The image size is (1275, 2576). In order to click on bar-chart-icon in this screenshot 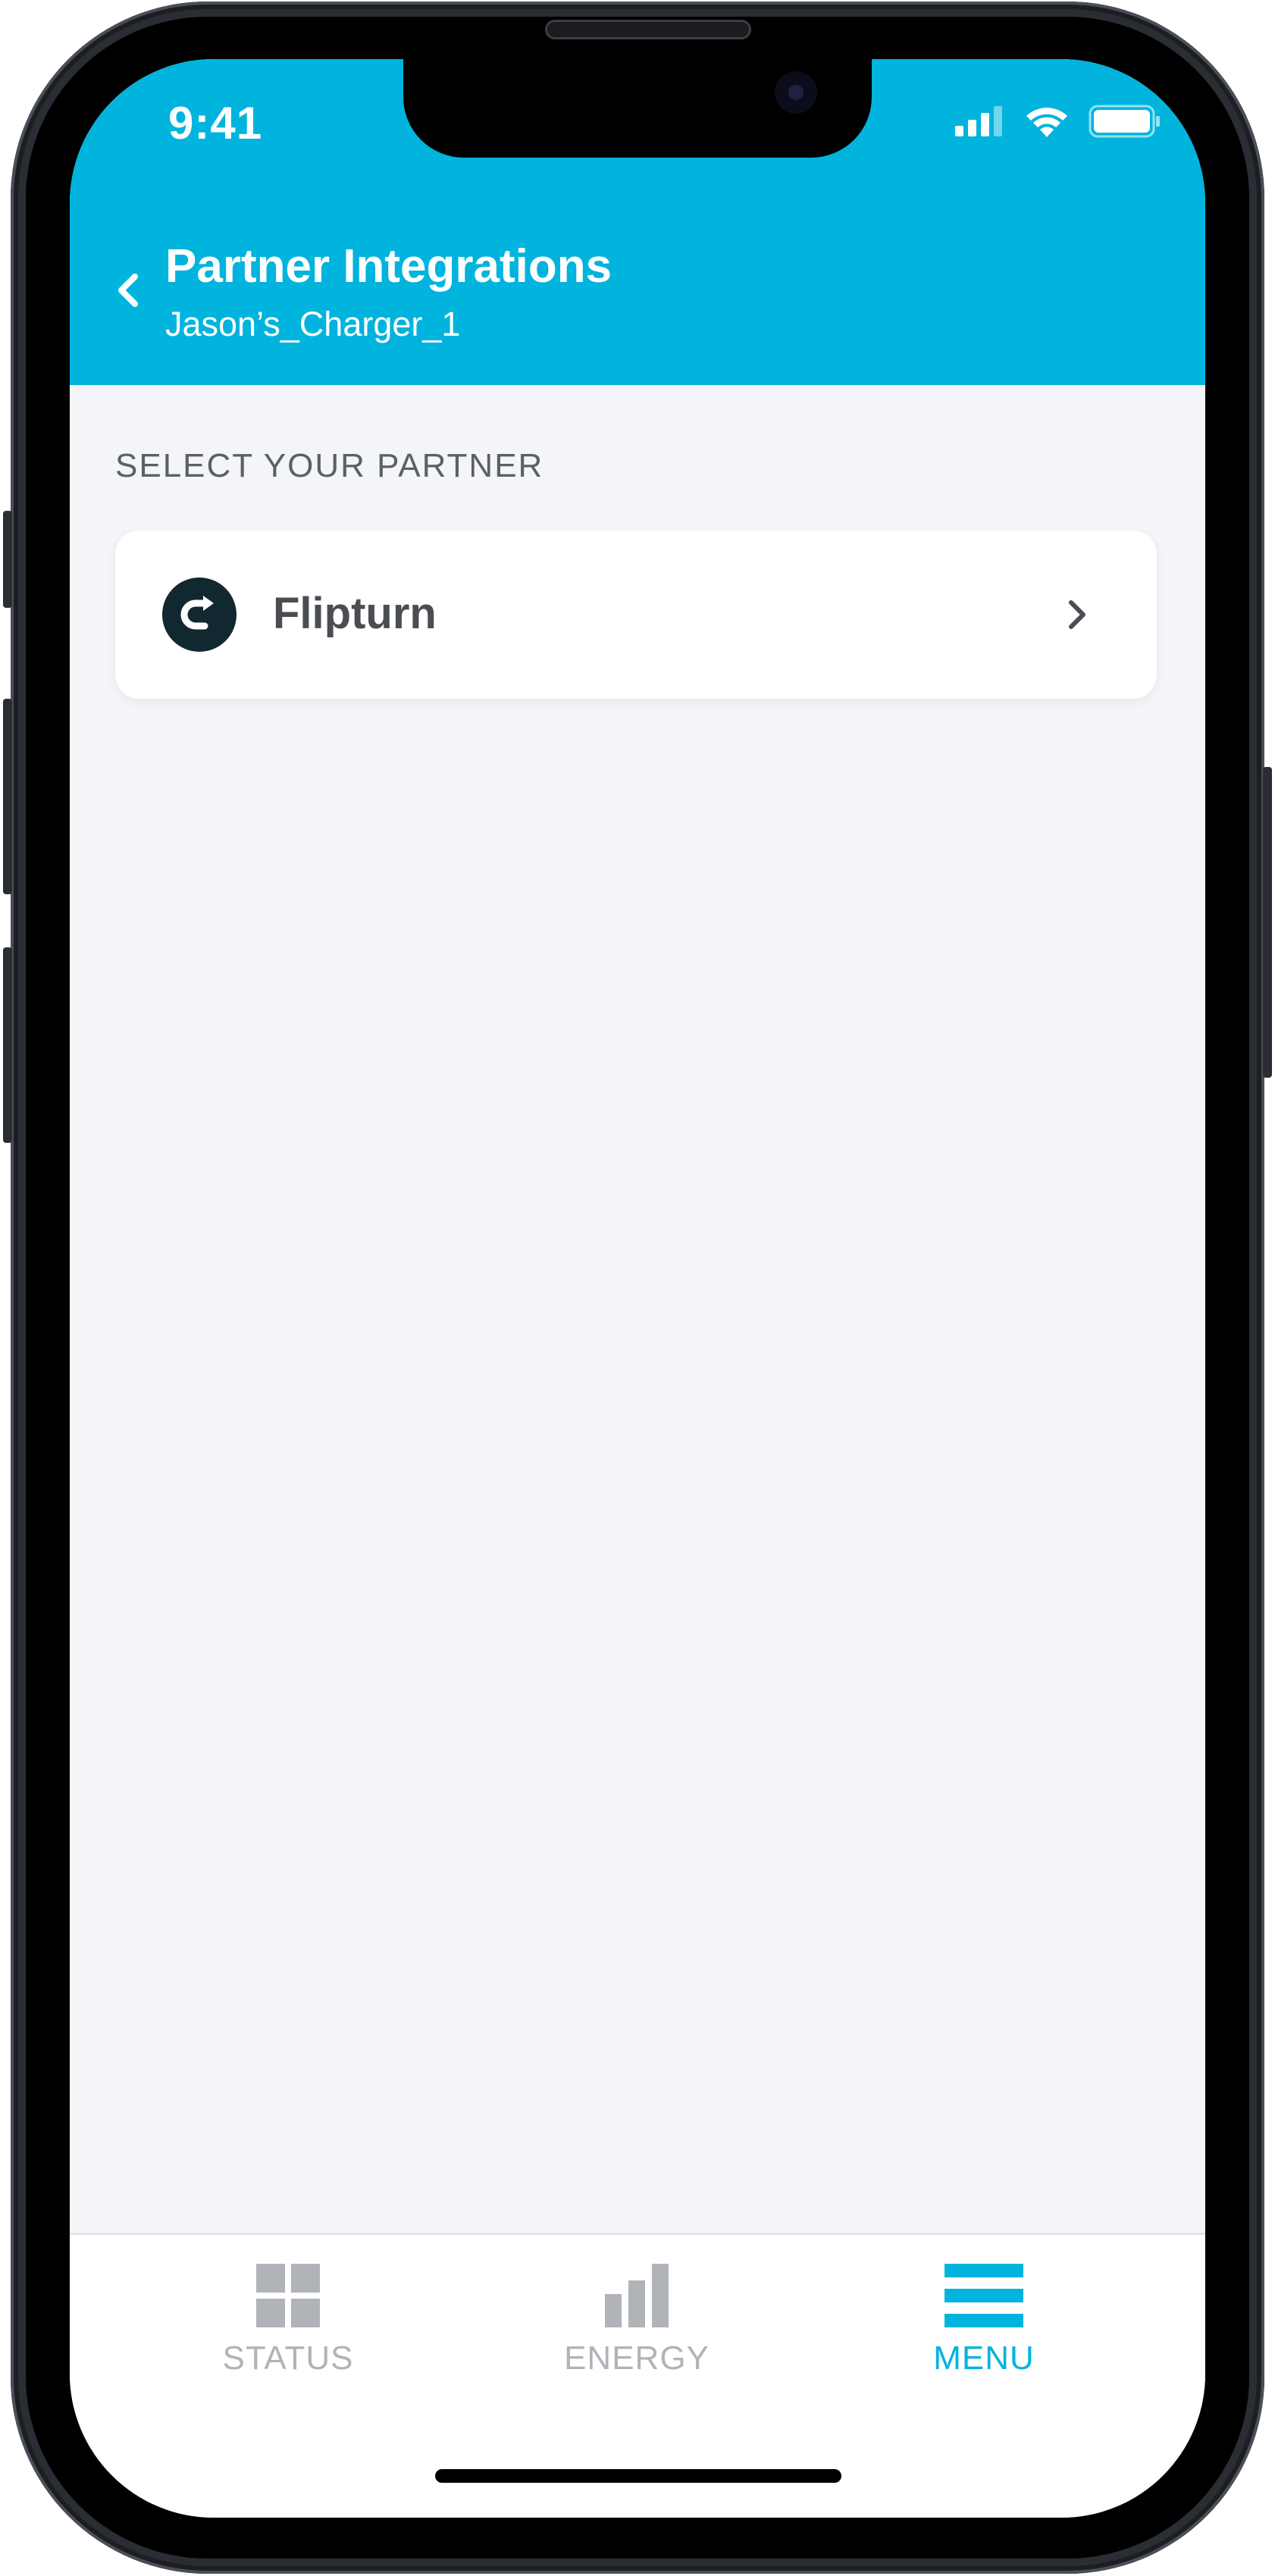, I will do `click(637, 2296)`.